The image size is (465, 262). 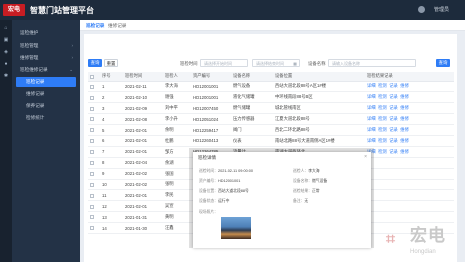 I want to click on table-cell: 6, so click(x=111, y=141).